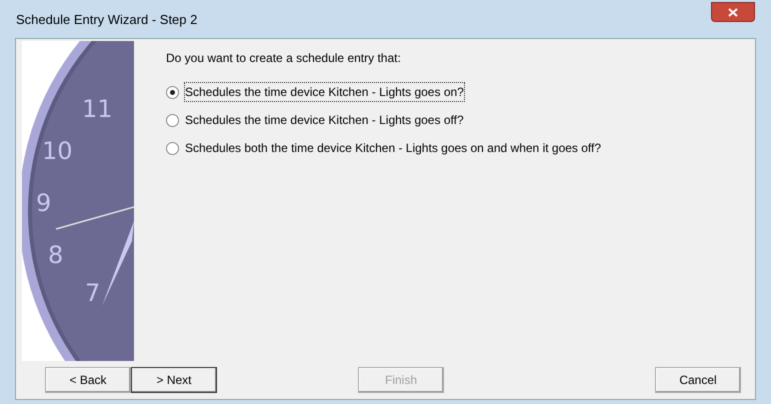  I want to click on close-icon, so click(733, 12).